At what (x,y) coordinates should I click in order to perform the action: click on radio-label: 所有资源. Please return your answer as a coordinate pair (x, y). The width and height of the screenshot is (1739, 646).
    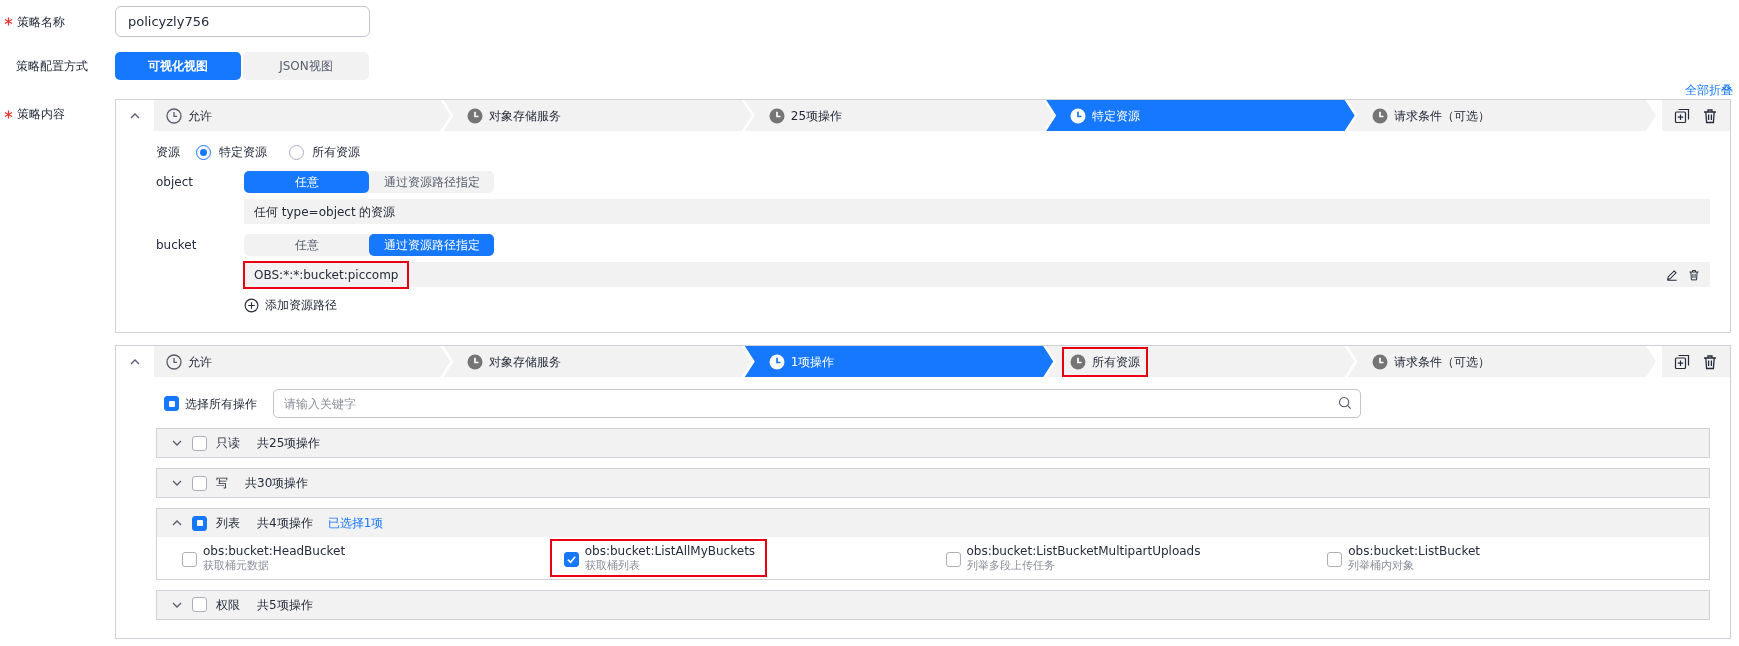
    Looking at the image, I should click on (336, 152).